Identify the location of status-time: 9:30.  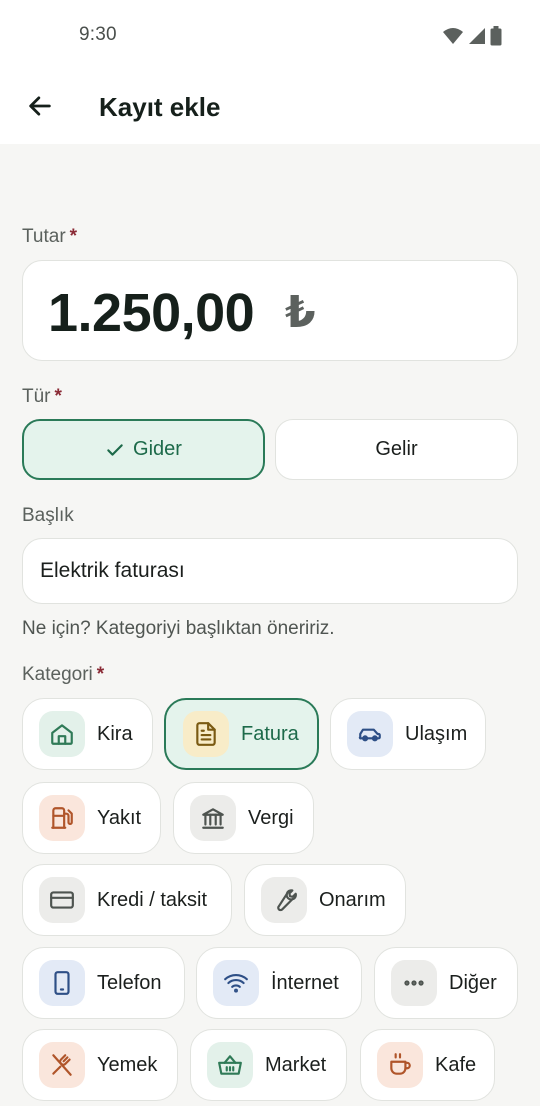
(98, 34).